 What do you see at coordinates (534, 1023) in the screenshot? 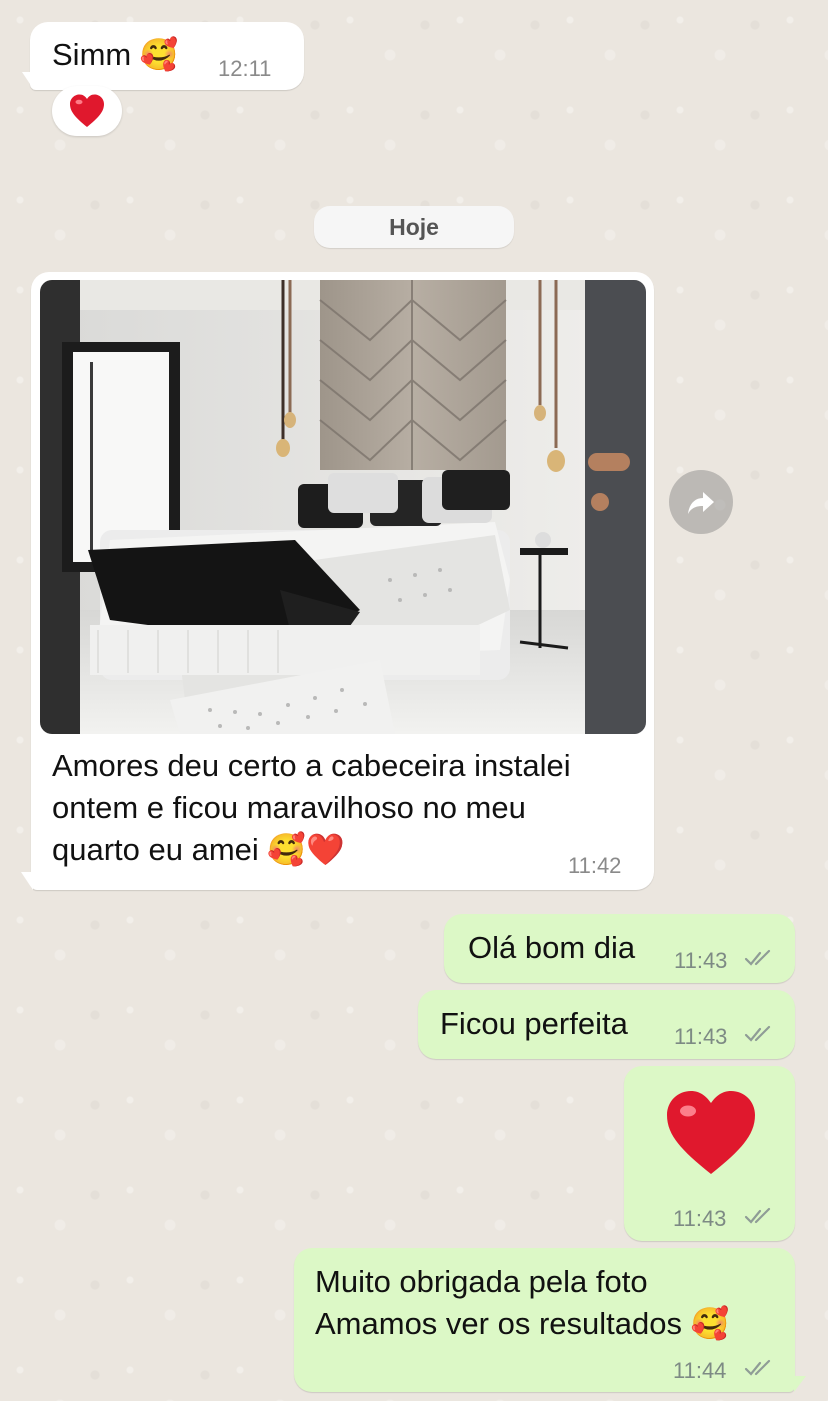
I see `message-text: Ficou perfeita` at bounding box center [534, 1023].